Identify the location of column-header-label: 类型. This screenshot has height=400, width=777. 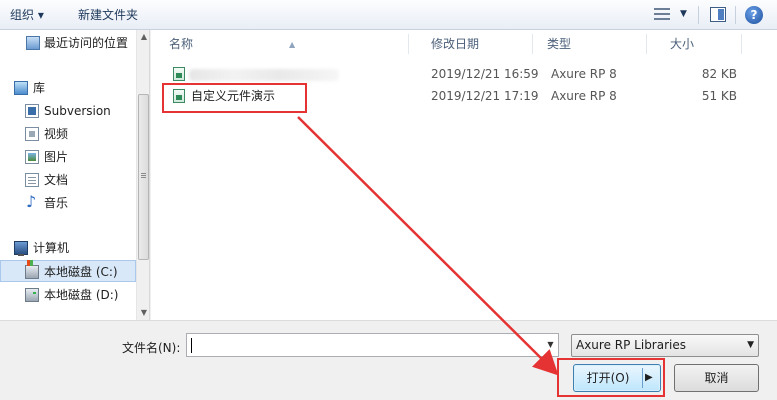
(559, 44).